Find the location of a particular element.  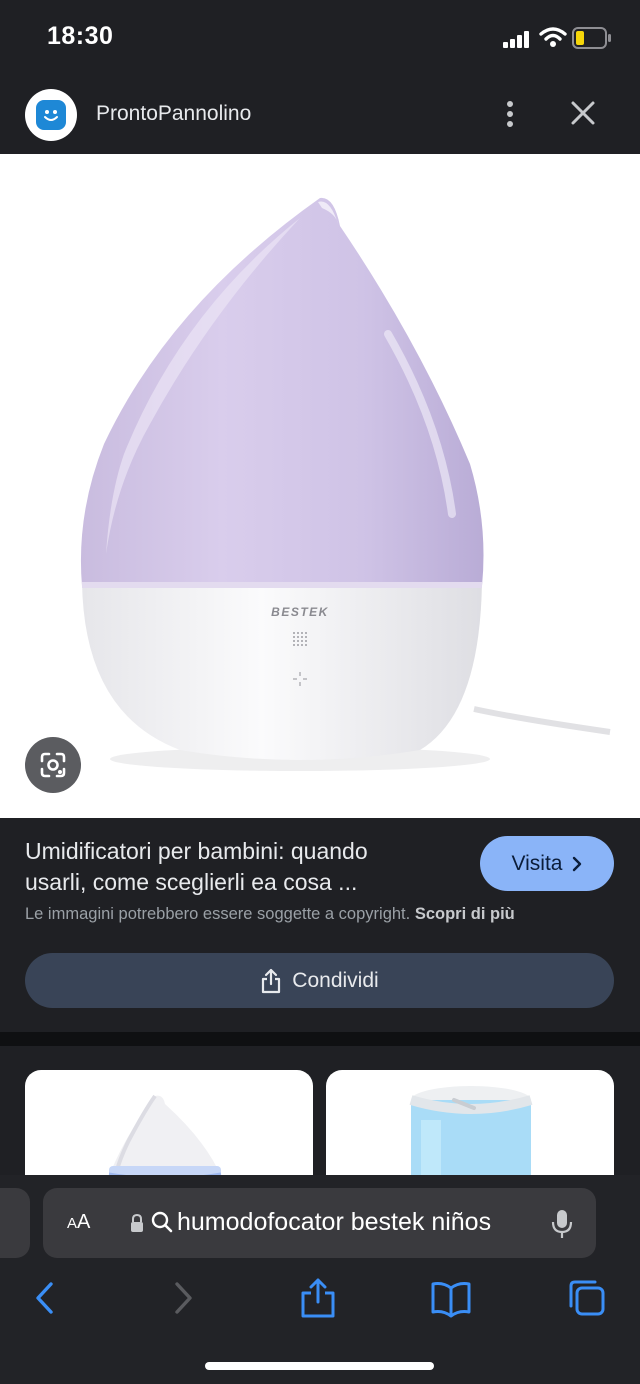

search-icon is located at coordinates (162, 1222).